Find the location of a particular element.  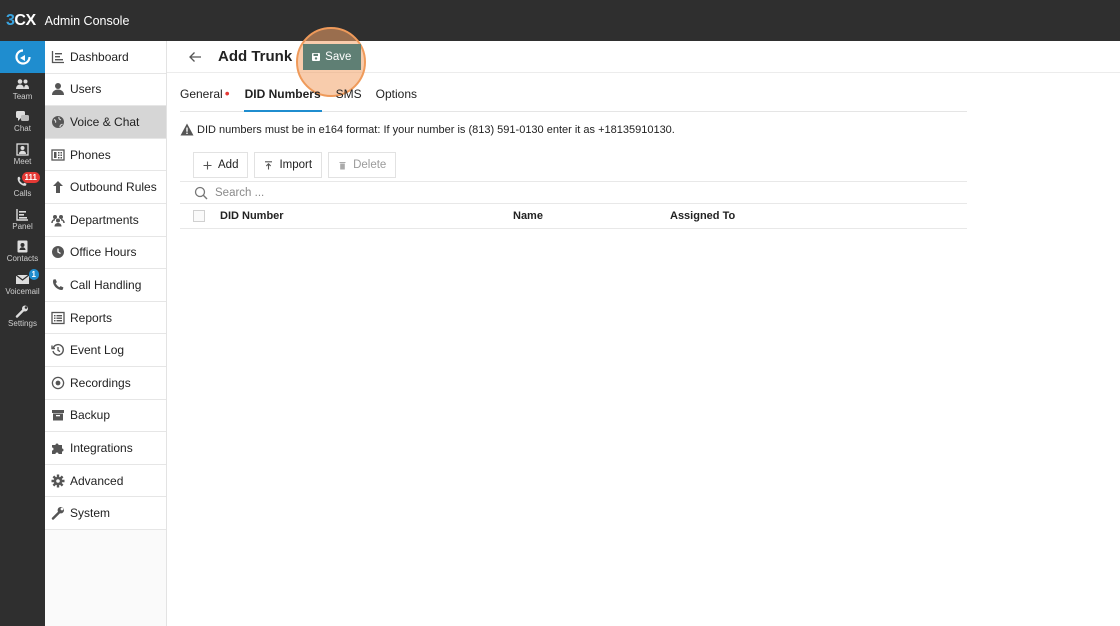

sidebar-item-label: Event Log is located at coordinates (97, 350).